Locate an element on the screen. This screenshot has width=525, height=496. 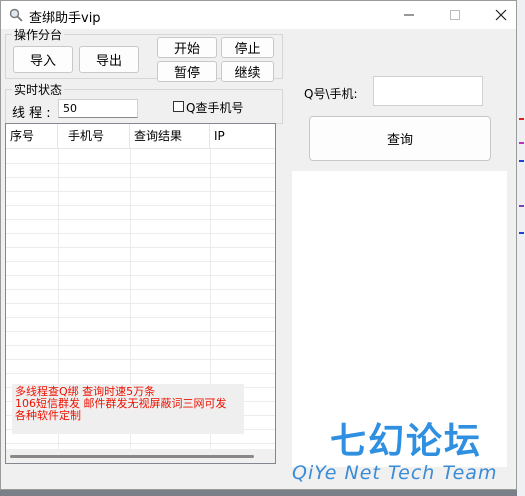
maximize-icon is located at coordinates (455, 15).